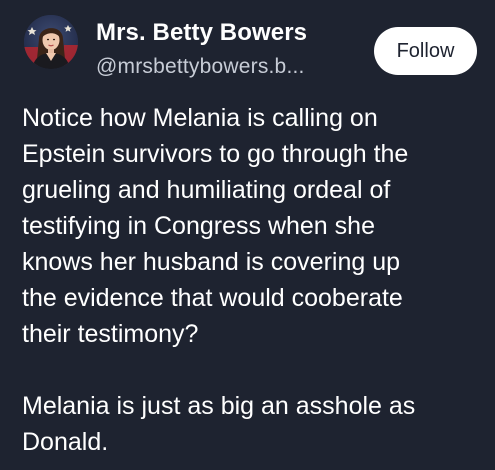 This screenshot has height=470, width=495. I want to click on post-text-line: Epstein survivors to go through the, so click(215, 154).